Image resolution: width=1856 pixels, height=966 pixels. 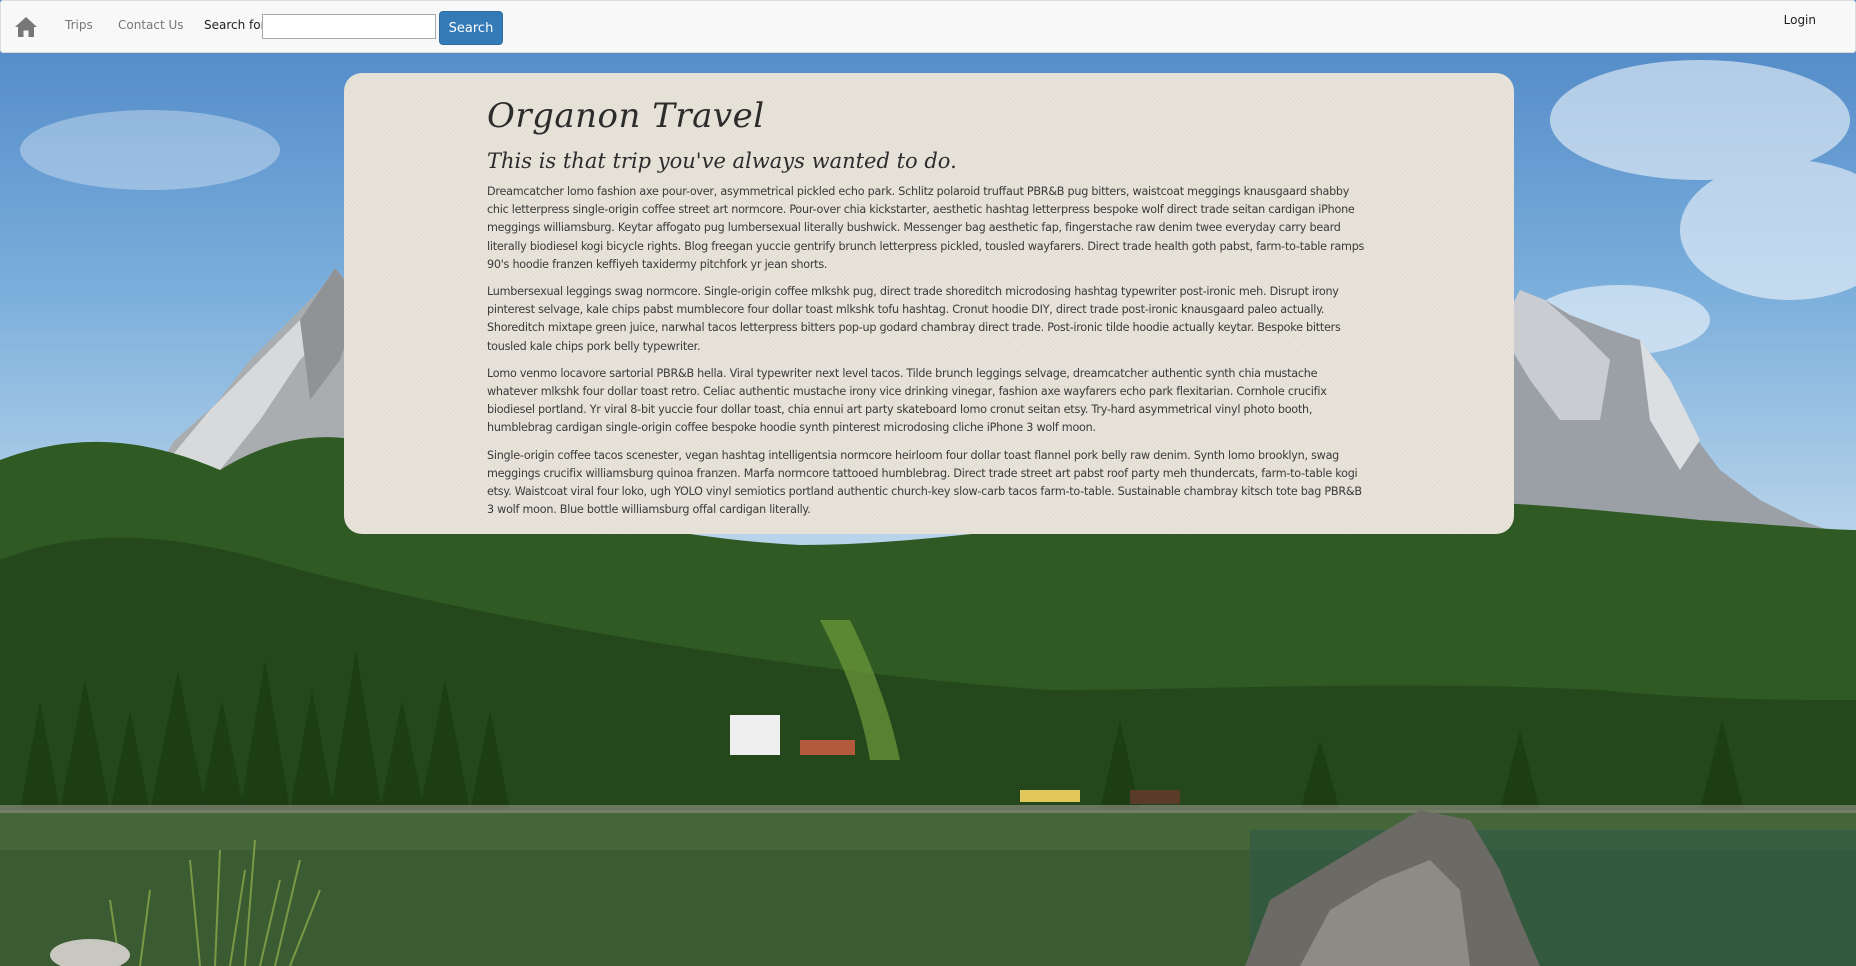 I want to click on page-title: Organon Travel, so click(x=626, y=116).